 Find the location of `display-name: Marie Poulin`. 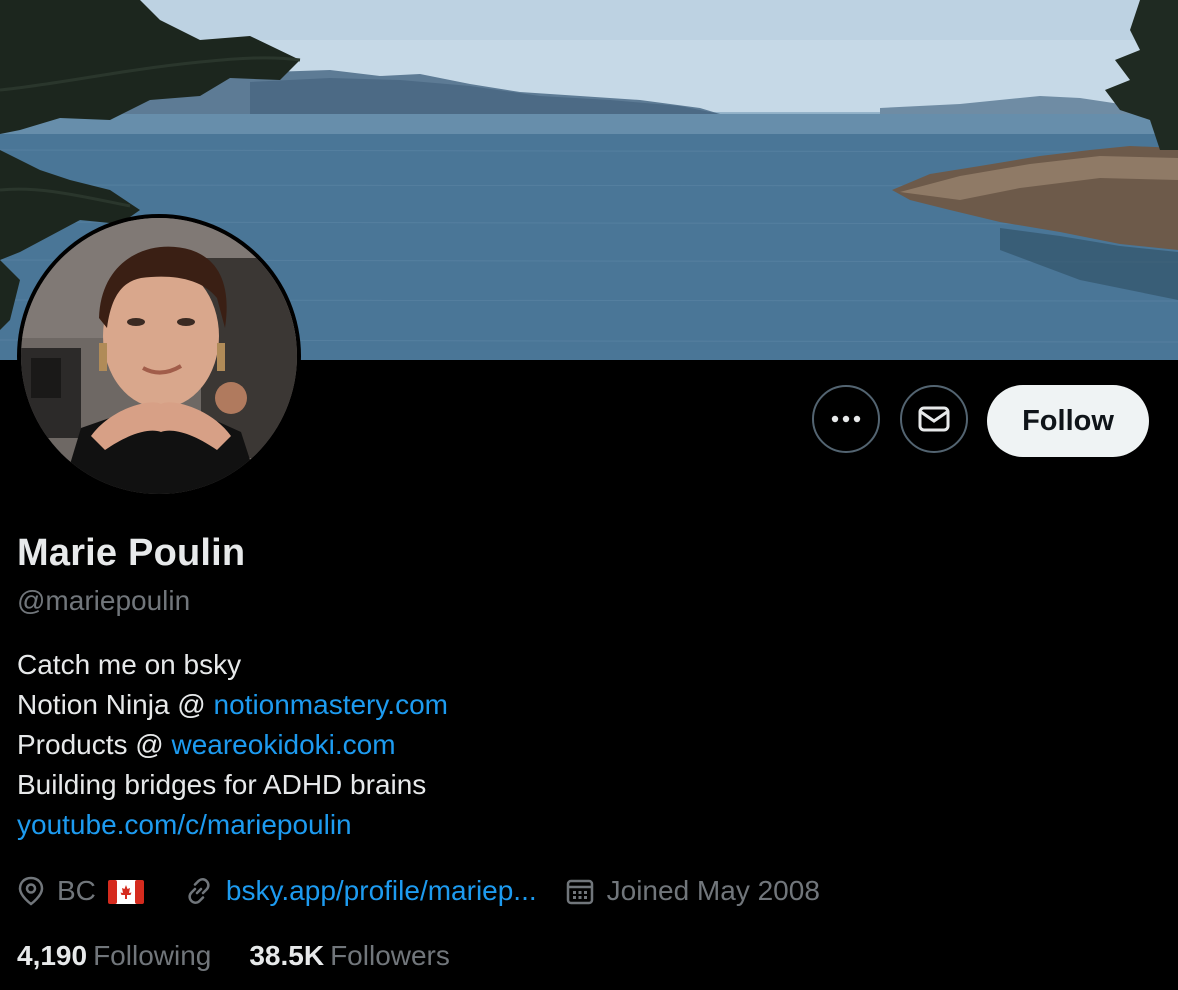

display-name: Marie Poulin is located at coordinates (131, 553).